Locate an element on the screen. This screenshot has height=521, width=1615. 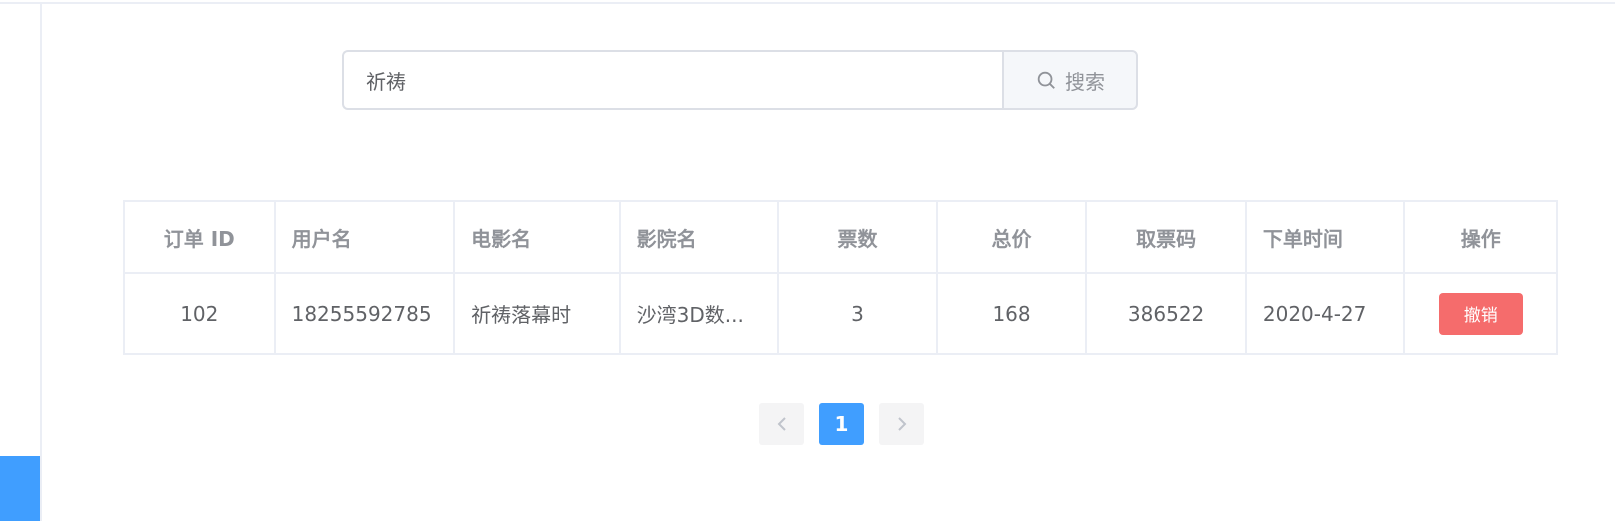
search-bar: 搜索 is located at coordinates (740, 80).